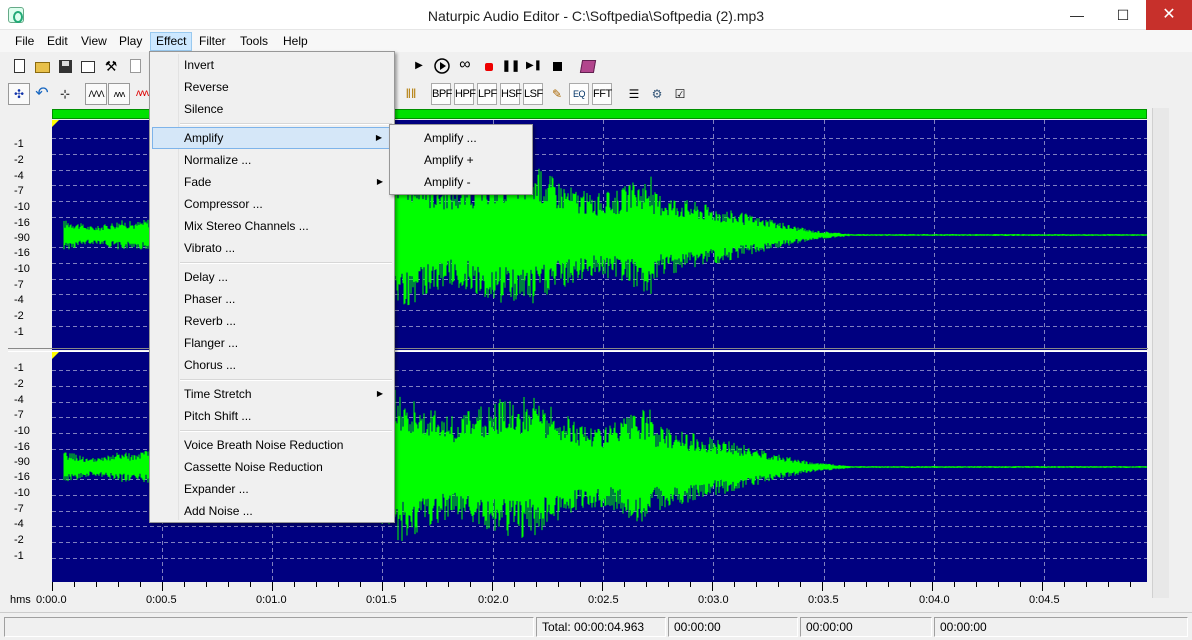 This screenshot has height=640, width=1192. I want to click on minimize-button: —, so click(1077, 15).